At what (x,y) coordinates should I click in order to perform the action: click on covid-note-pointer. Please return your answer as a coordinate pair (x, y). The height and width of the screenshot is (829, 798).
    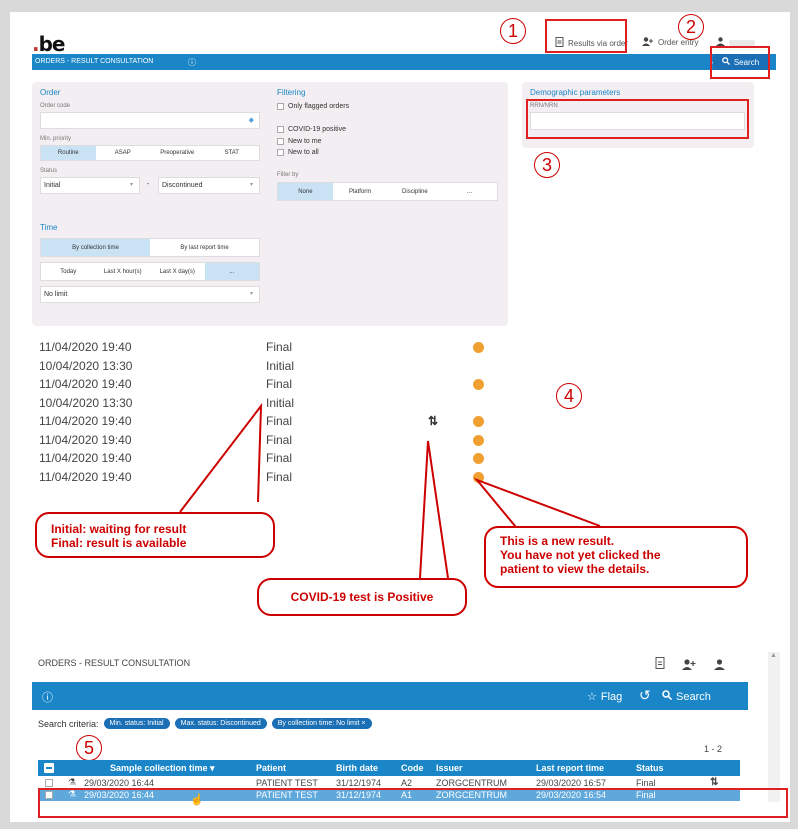
    Looking at the image, I should click on (434, 509).